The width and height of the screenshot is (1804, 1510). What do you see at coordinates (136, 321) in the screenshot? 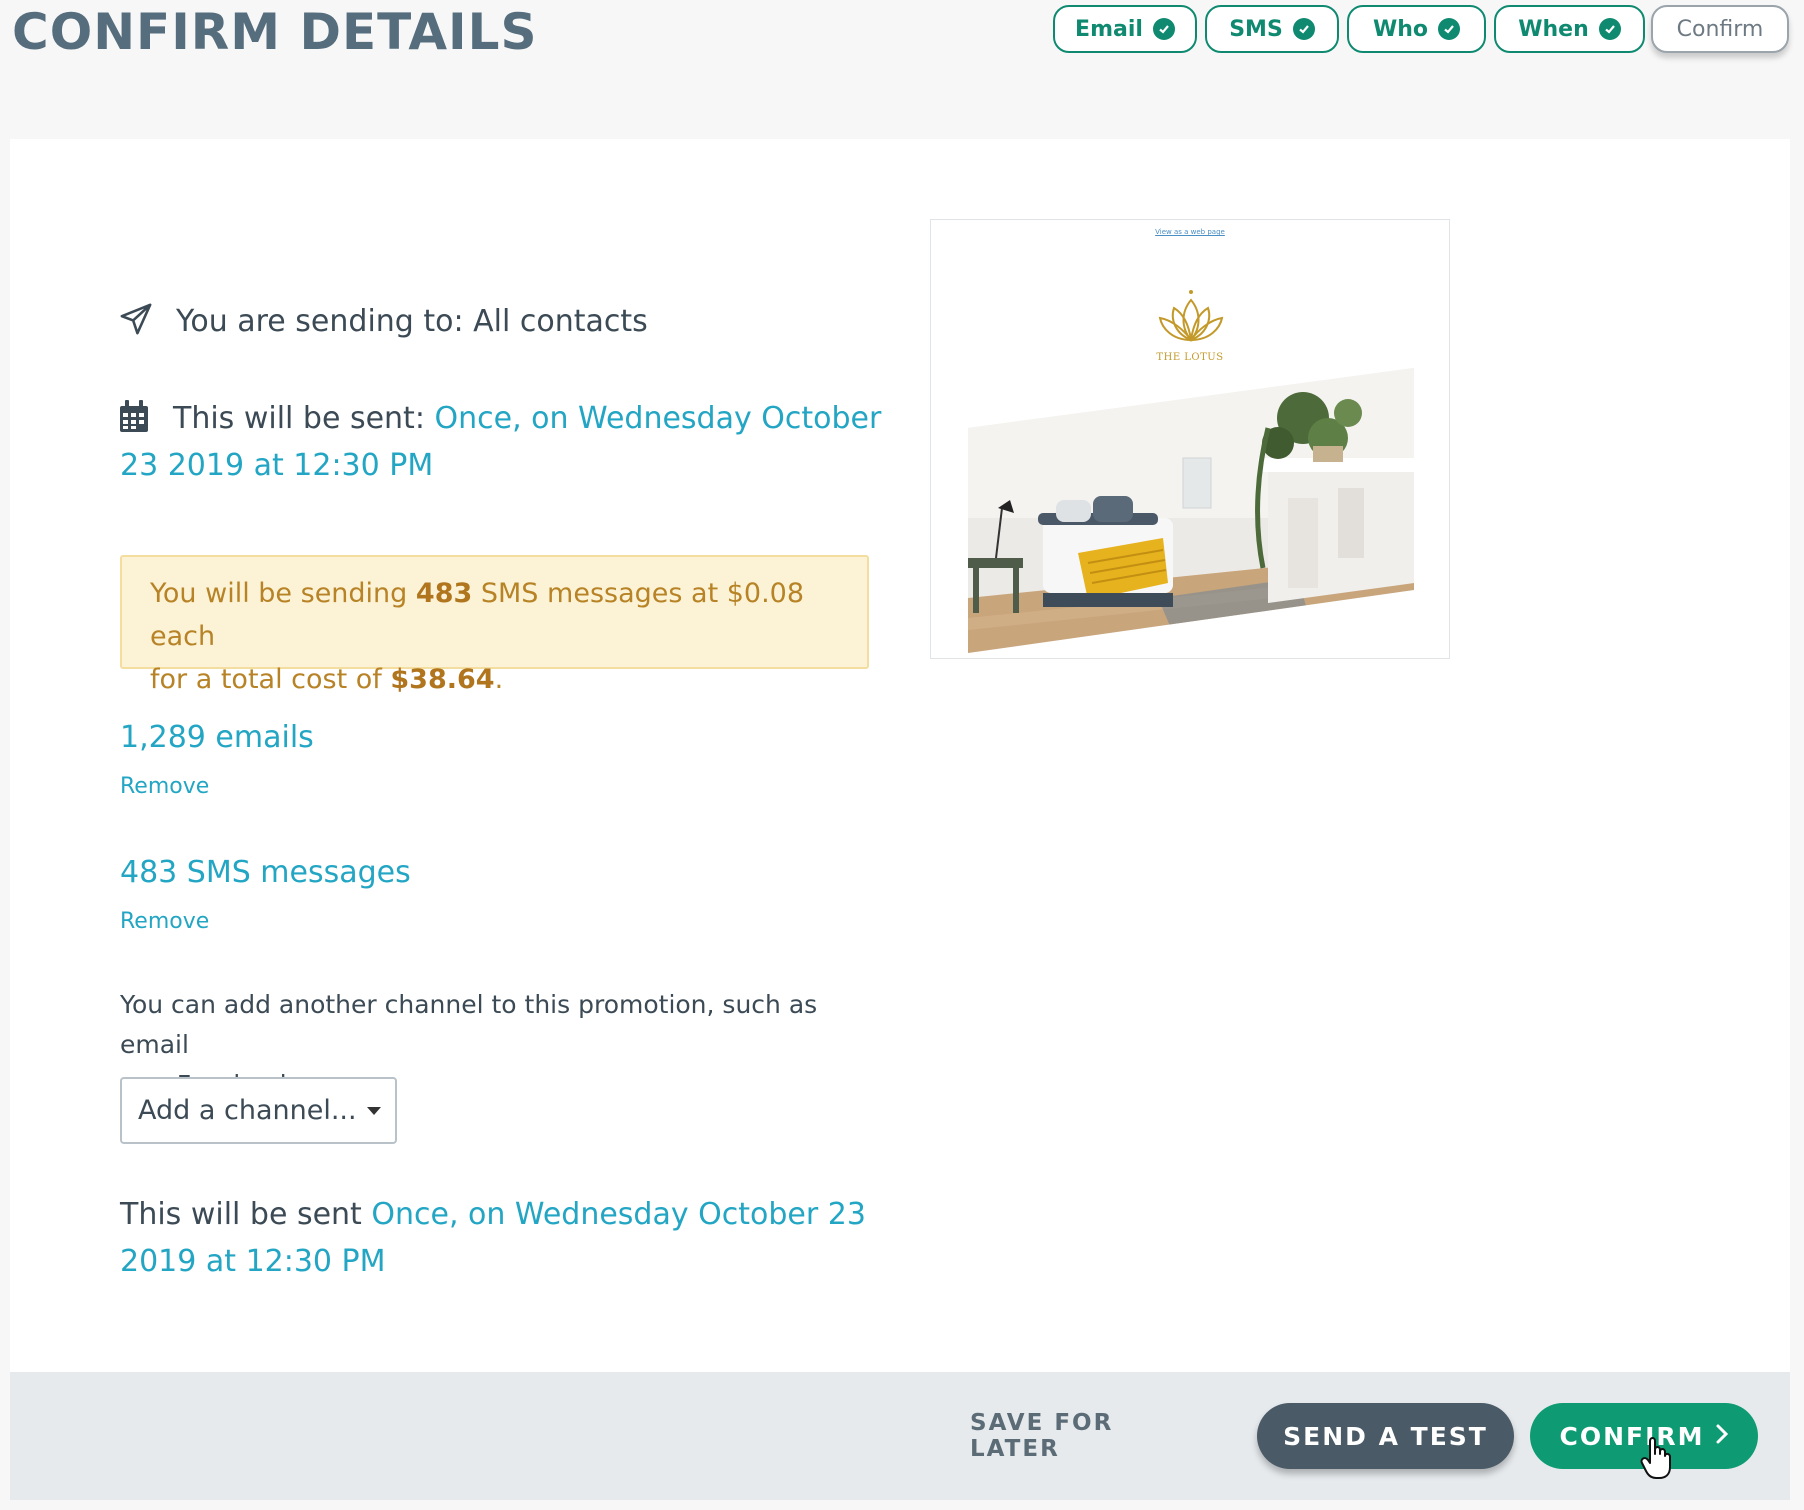
I see `paper-plane-icon` at bounding box center [136, 321].